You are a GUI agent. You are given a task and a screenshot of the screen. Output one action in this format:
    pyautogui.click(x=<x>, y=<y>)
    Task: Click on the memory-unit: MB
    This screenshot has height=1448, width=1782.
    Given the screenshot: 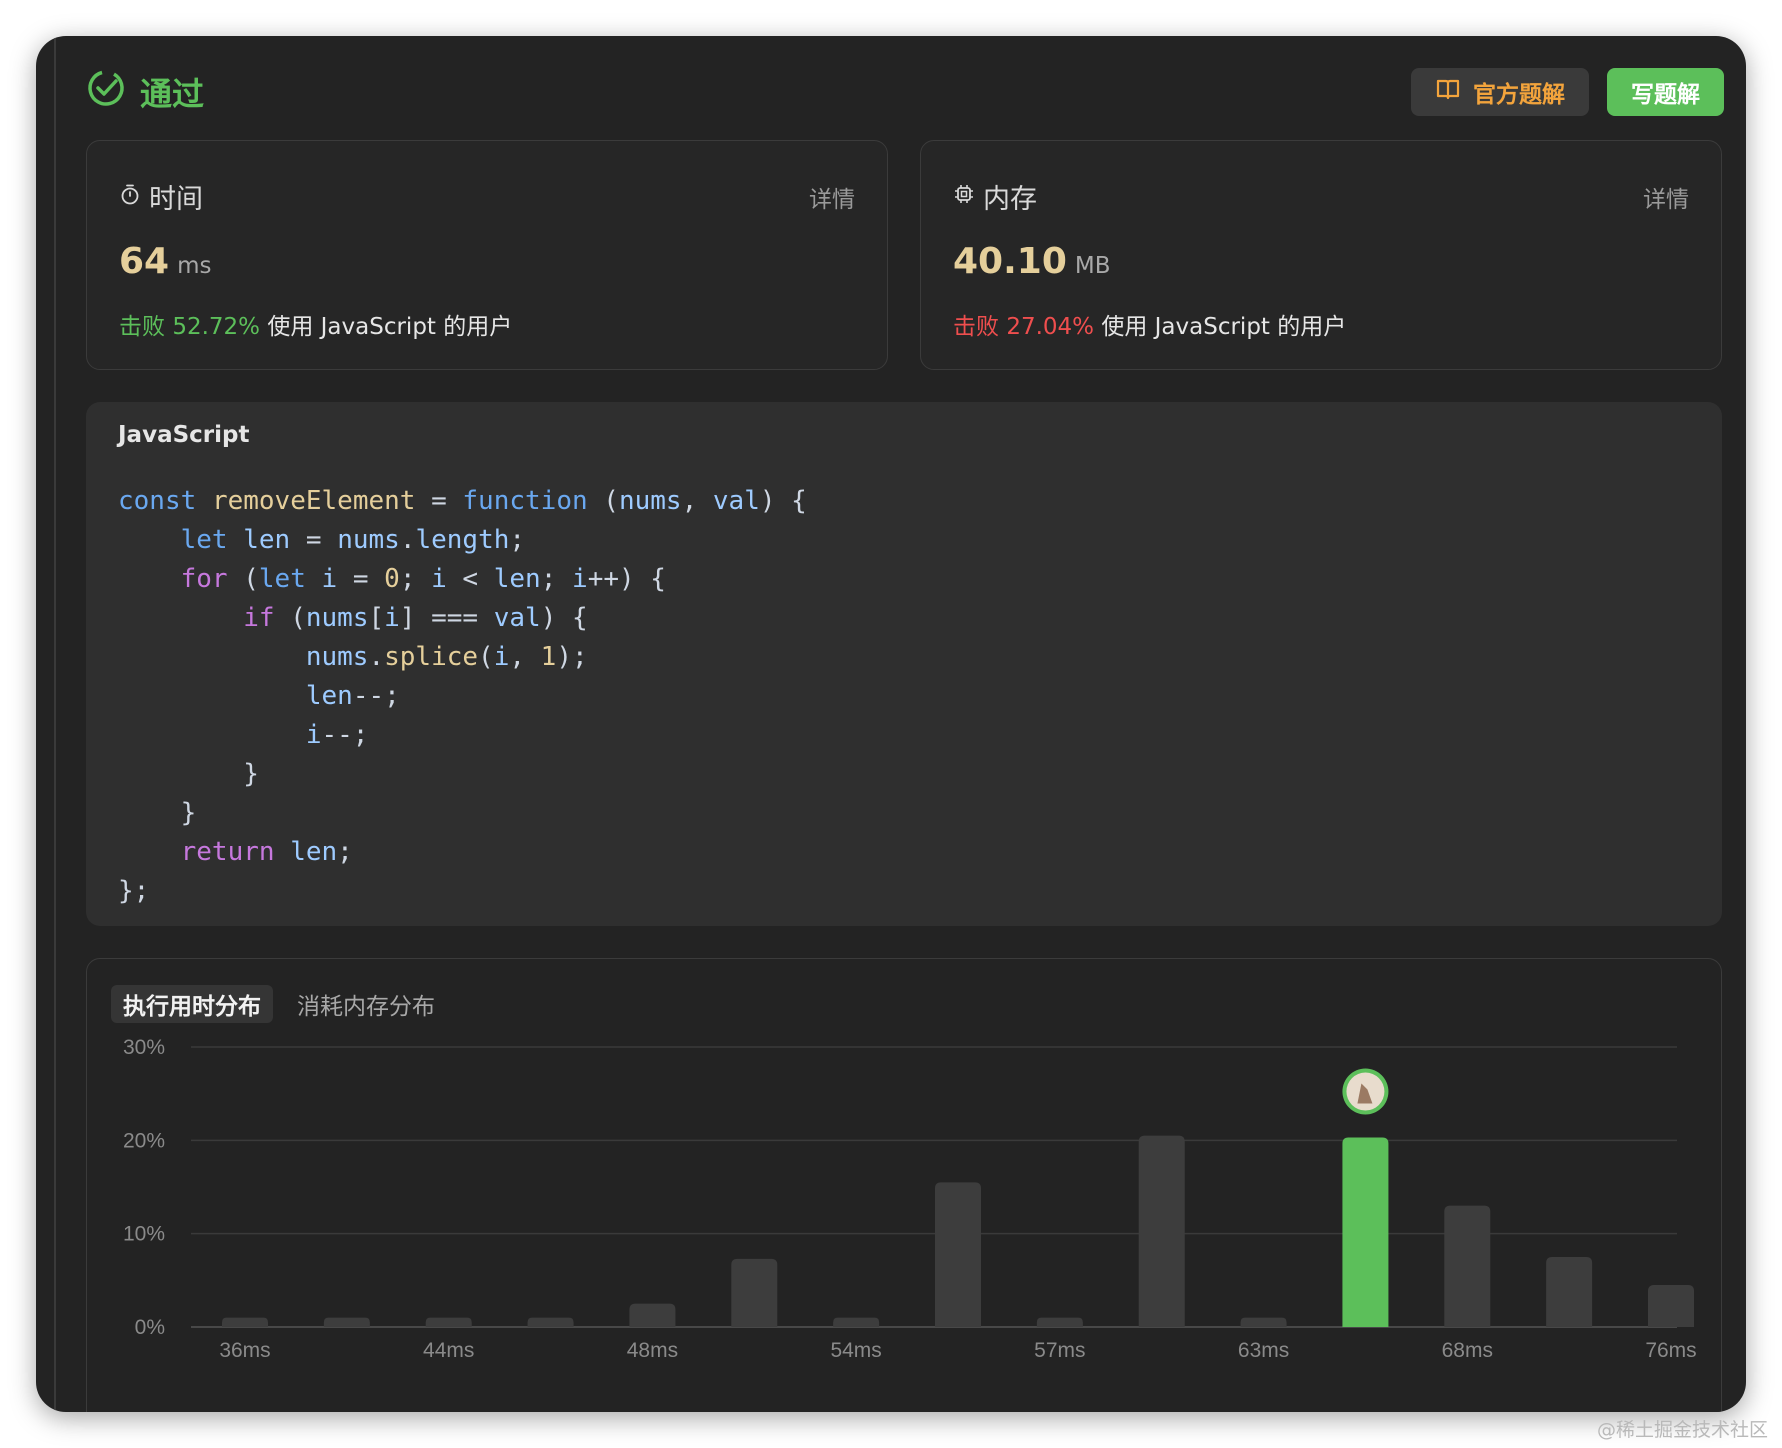 What is the action you would take?
    pyautogui.click(x=1092, y=266)
    